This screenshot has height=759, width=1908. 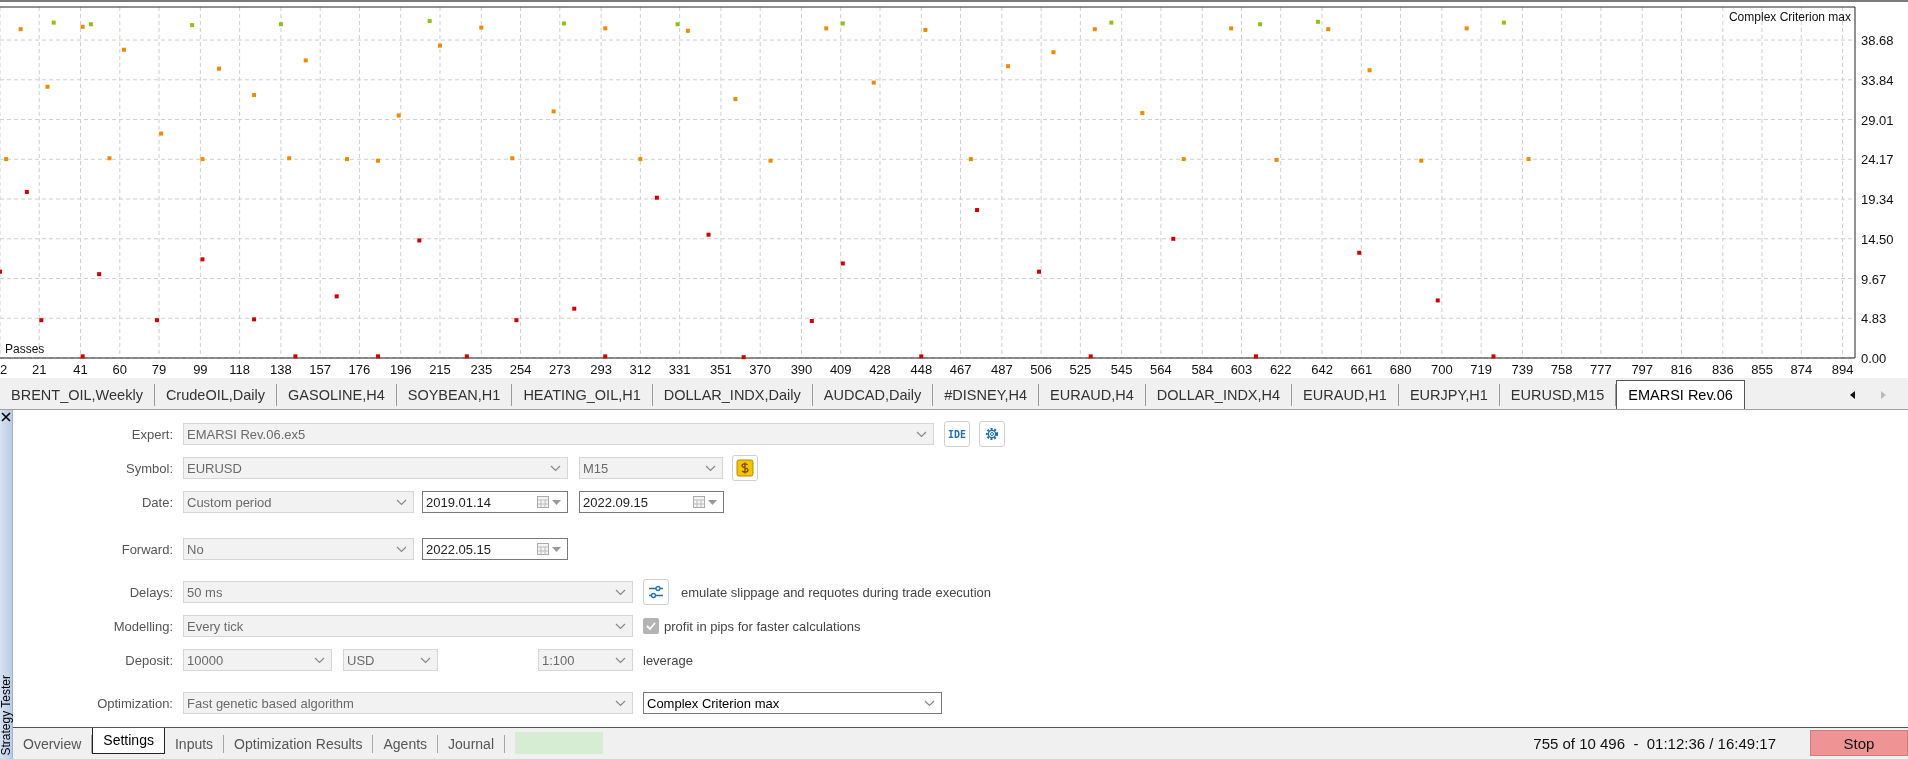 What do you see at coordinates (1601, 369) in the screenshot?
I see `axis-tick-label: 777` at bounding box center [1601, 369].